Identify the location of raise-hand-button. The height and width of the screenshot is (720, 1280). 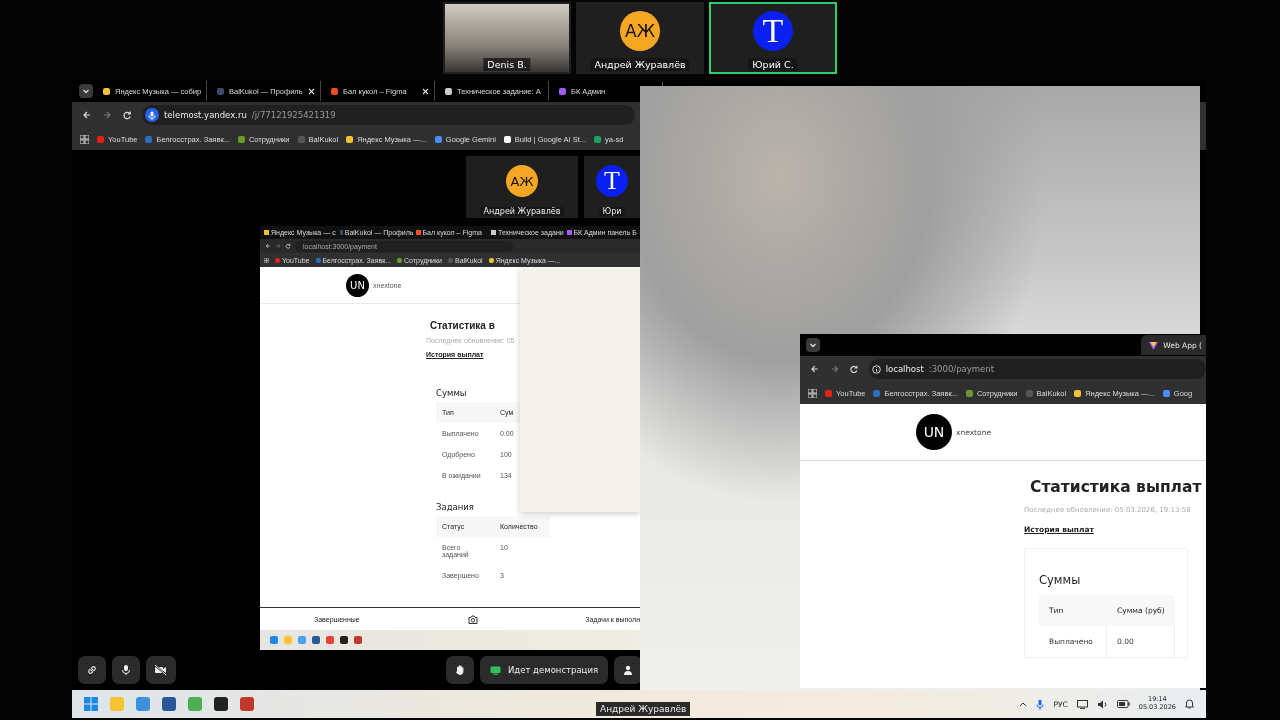
(460, 670).